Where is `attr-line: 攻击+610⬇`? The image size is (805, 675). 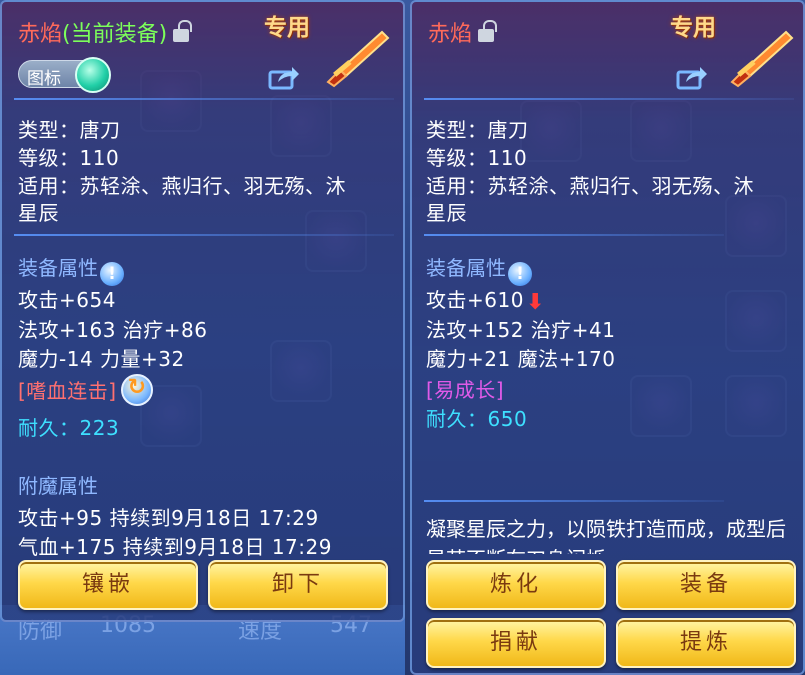
attr-line: 攻击+610⬇ is located at coordinates (485, 299).